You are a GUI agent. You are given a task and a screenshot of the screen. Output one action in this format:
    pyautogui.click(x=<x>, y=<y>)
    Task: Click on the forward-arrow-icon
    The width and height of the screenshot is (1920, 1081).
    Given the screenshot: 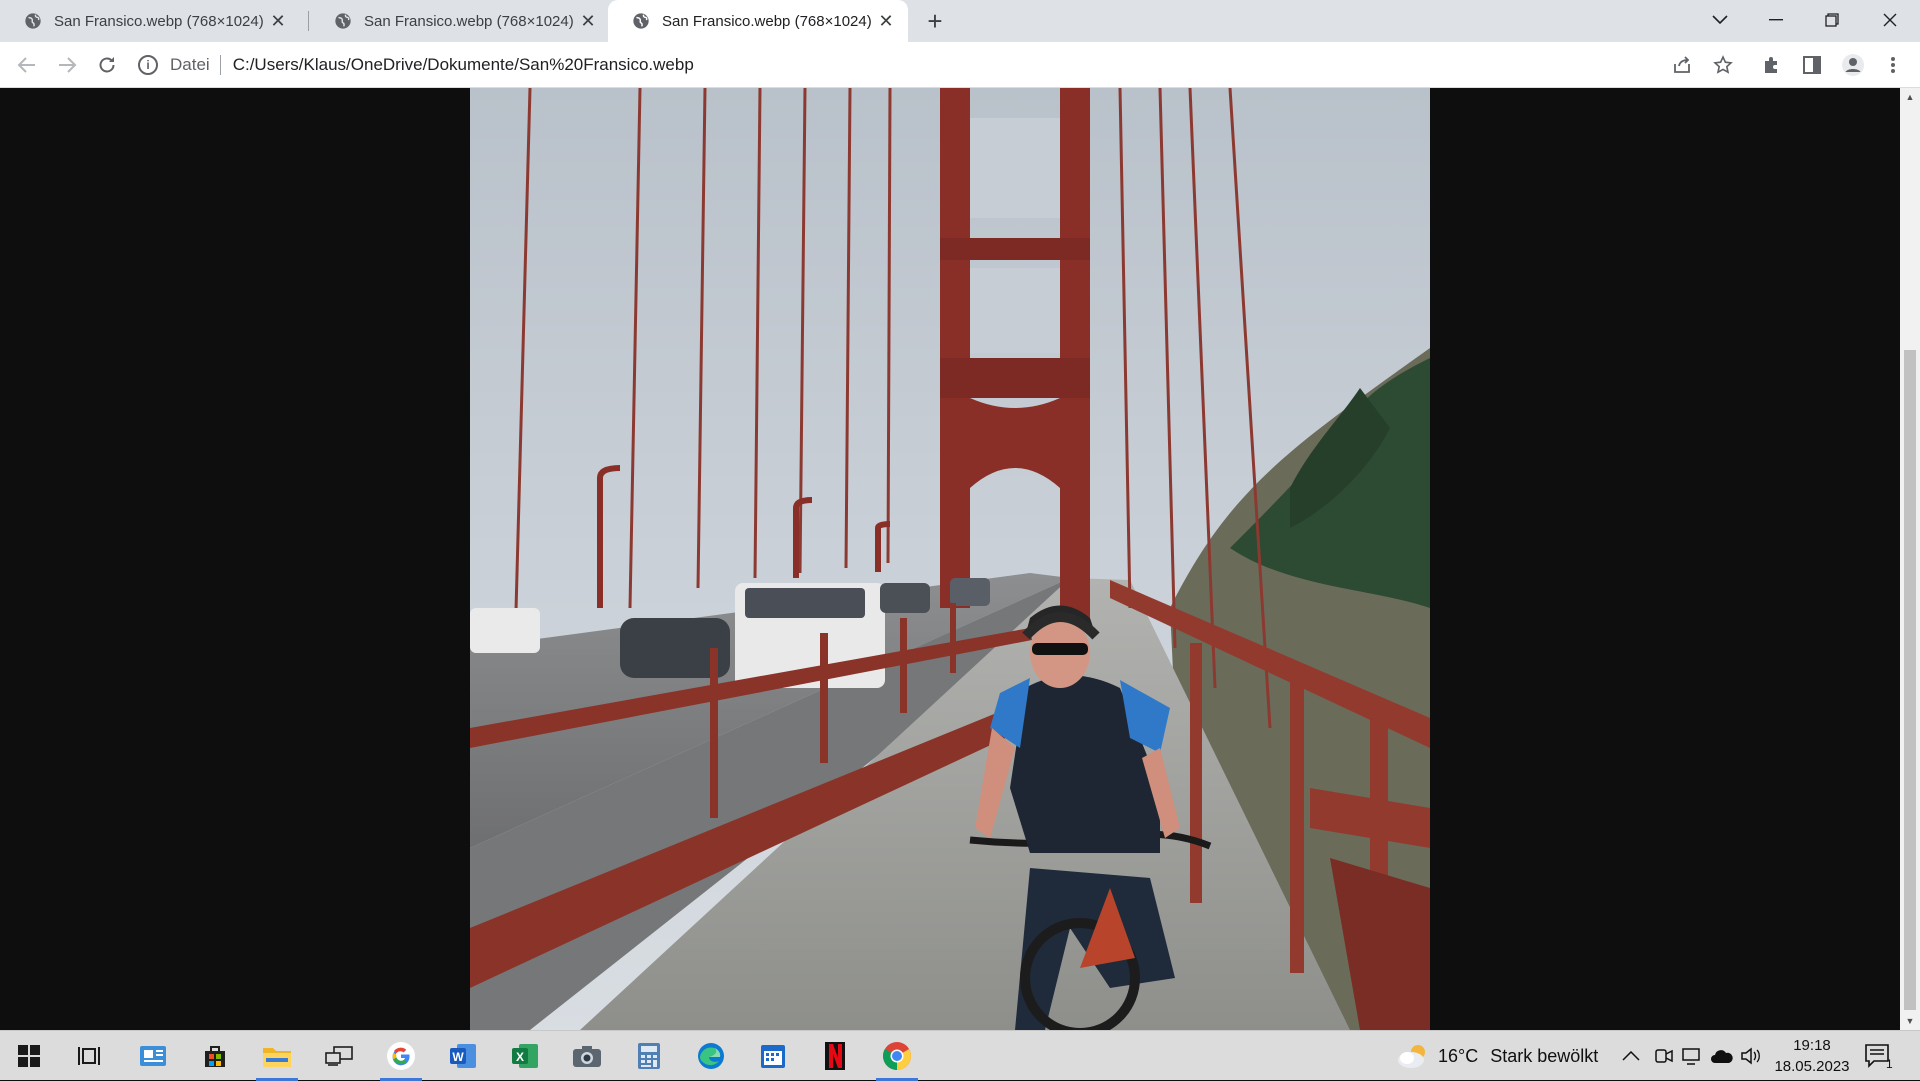 What is the action you would take?
    pyautogui.click(x=67, y=65)
    